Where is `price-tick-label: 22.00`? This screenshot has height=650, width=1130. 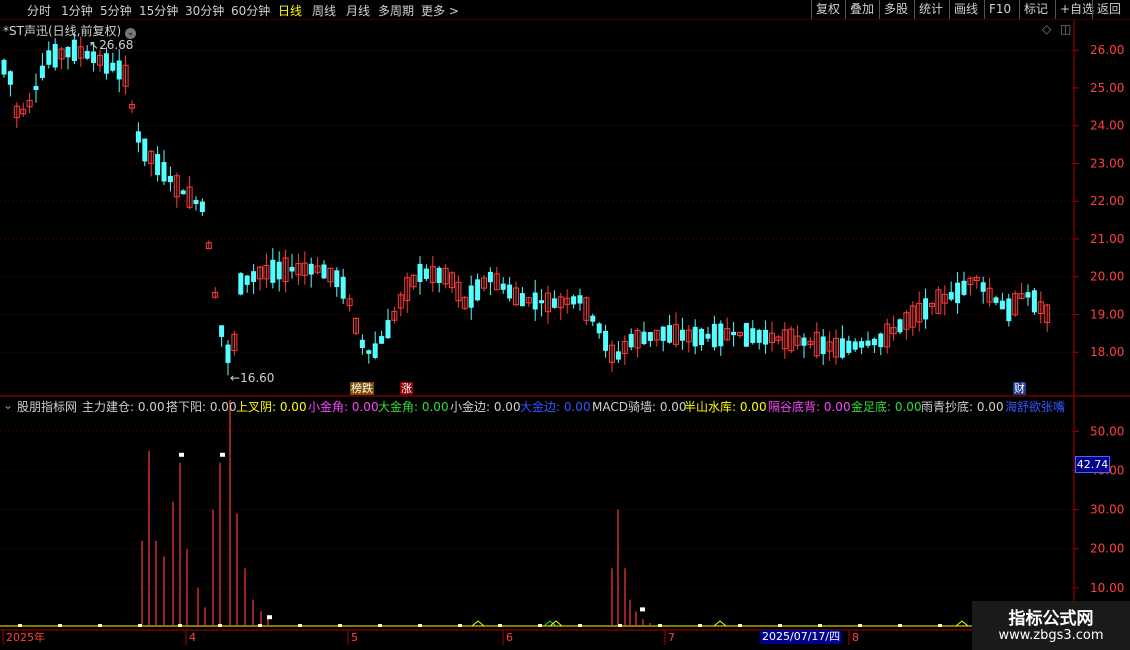 price-tick-label: 22.00 is located at coordinates (1107, 201).